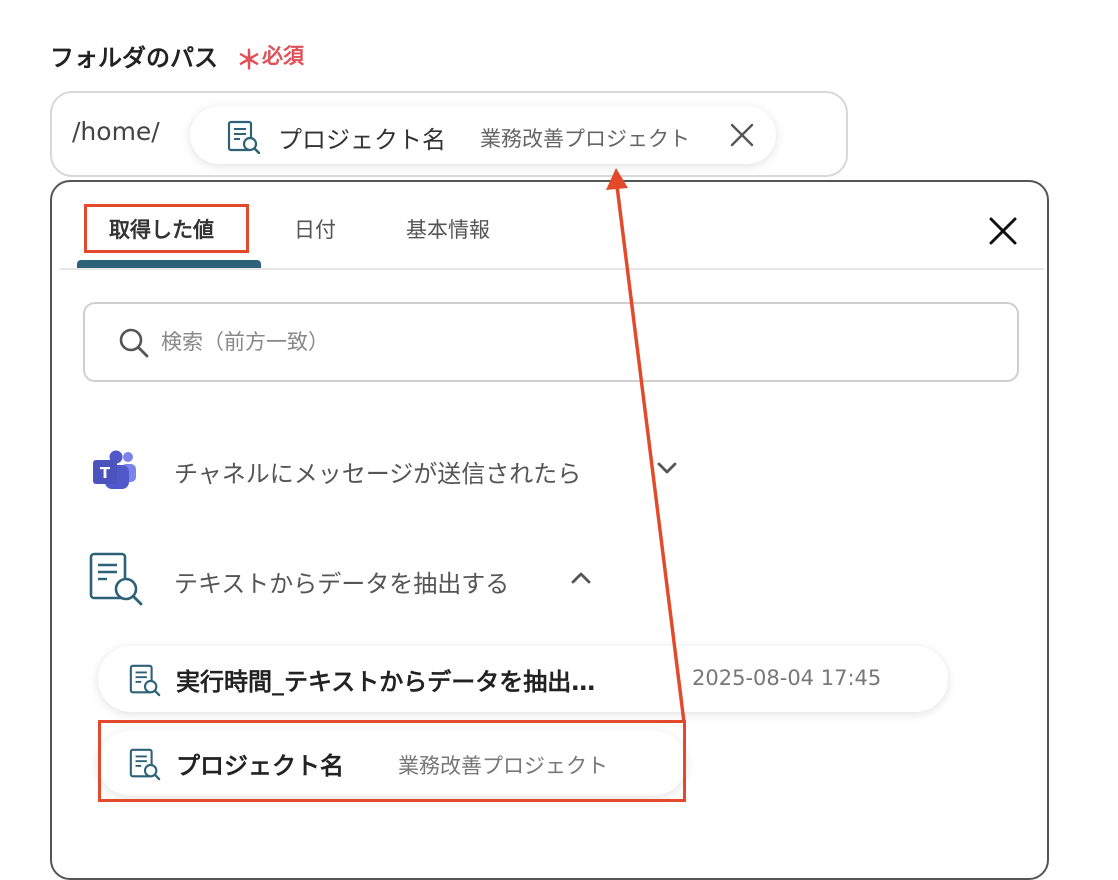 The width and height of the screenshot is (1118, 880). Describe the element at coordinates (448, 229) in the screenshot. I see `tab-basic-info: 基本情報` at that location.